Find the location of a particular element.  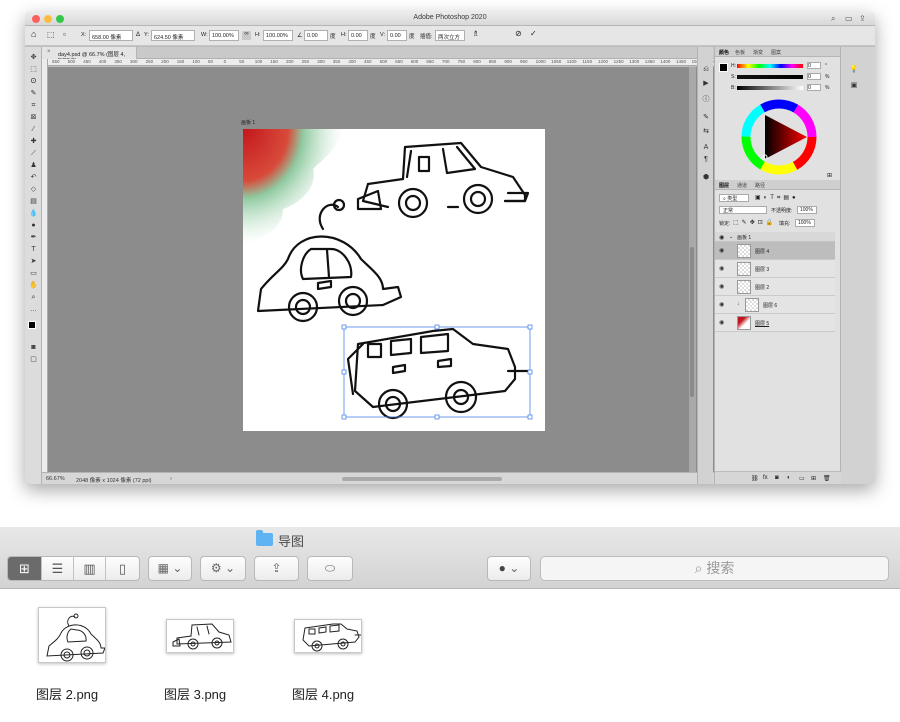

layer-row-3: ◉ 图层 3 is located at coordinates (775, 269).